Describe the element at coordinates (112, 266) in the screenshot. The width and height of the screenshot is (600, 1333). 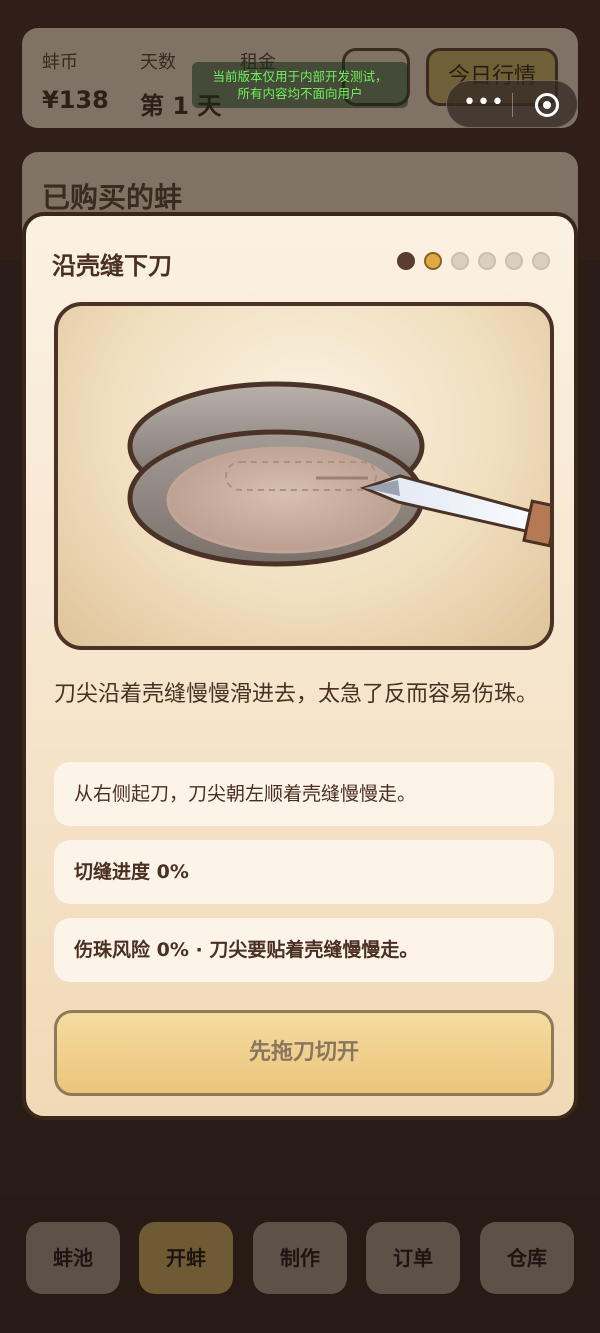
I see `modal-title: 沿壳缝下刀` at that location.